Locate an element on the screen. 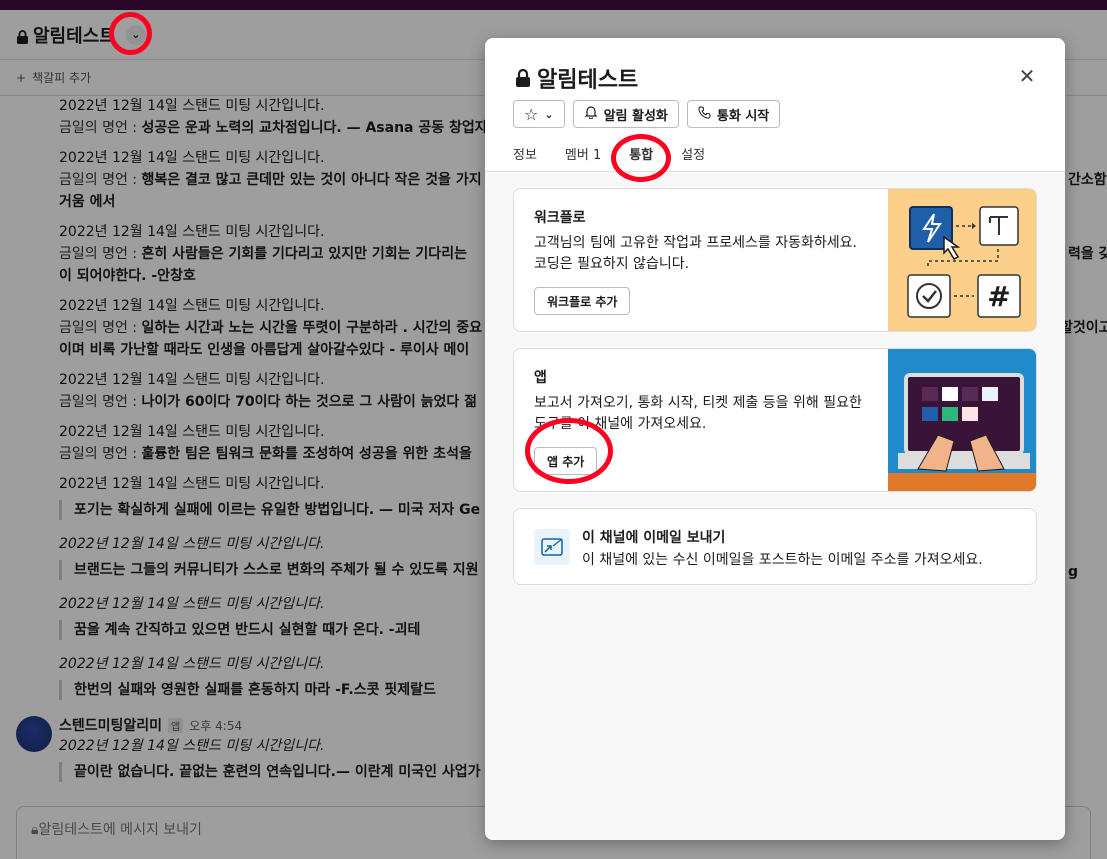 Image resolution: width=1107 pixels, height=859 pixels. modal-title-text: 알림테스트 is located at coordinates (588, 80).